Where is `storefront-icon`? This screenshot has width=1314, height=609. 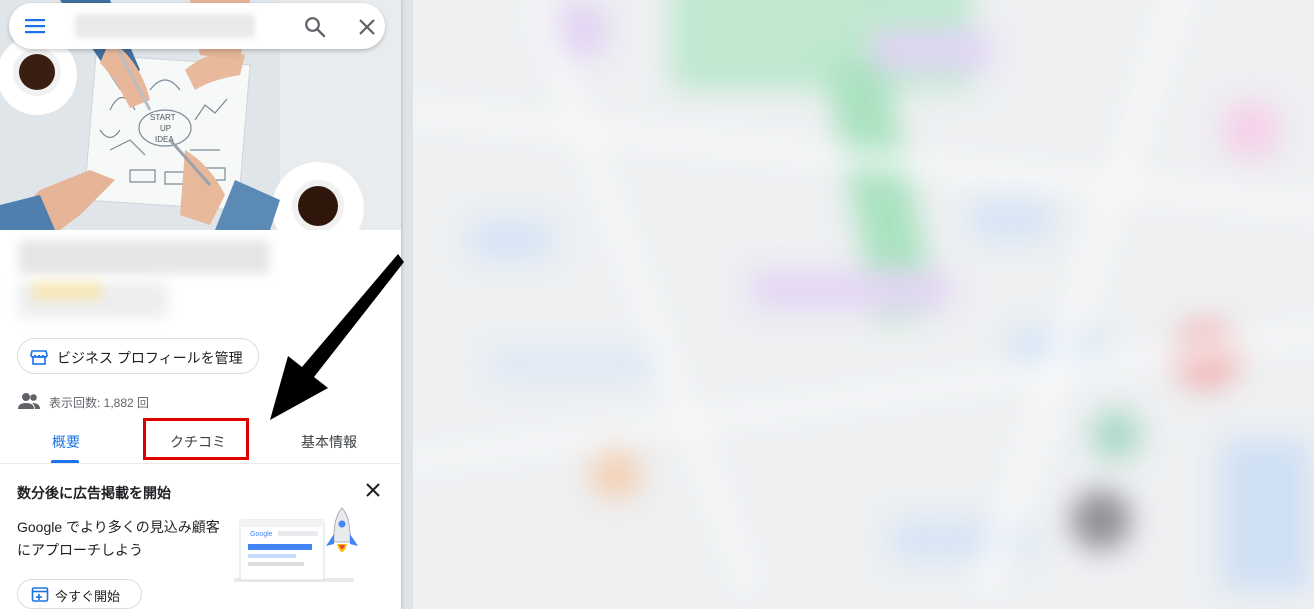
storefront-icon is located at coordinates (39, 357).